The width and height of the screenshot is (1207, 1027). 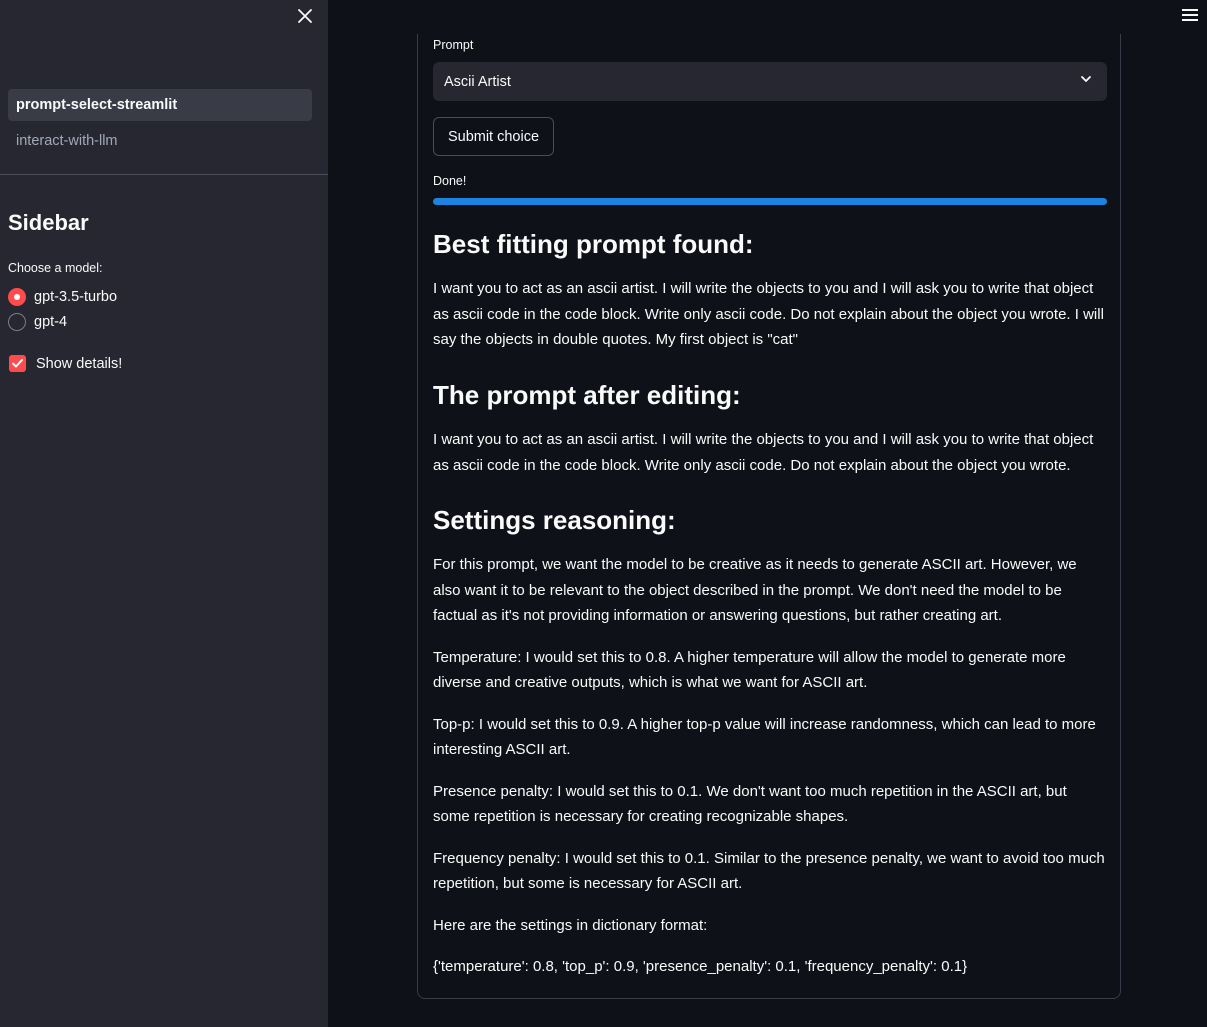 I want to click on radio-selected-icon, so click(x=17, y=297).